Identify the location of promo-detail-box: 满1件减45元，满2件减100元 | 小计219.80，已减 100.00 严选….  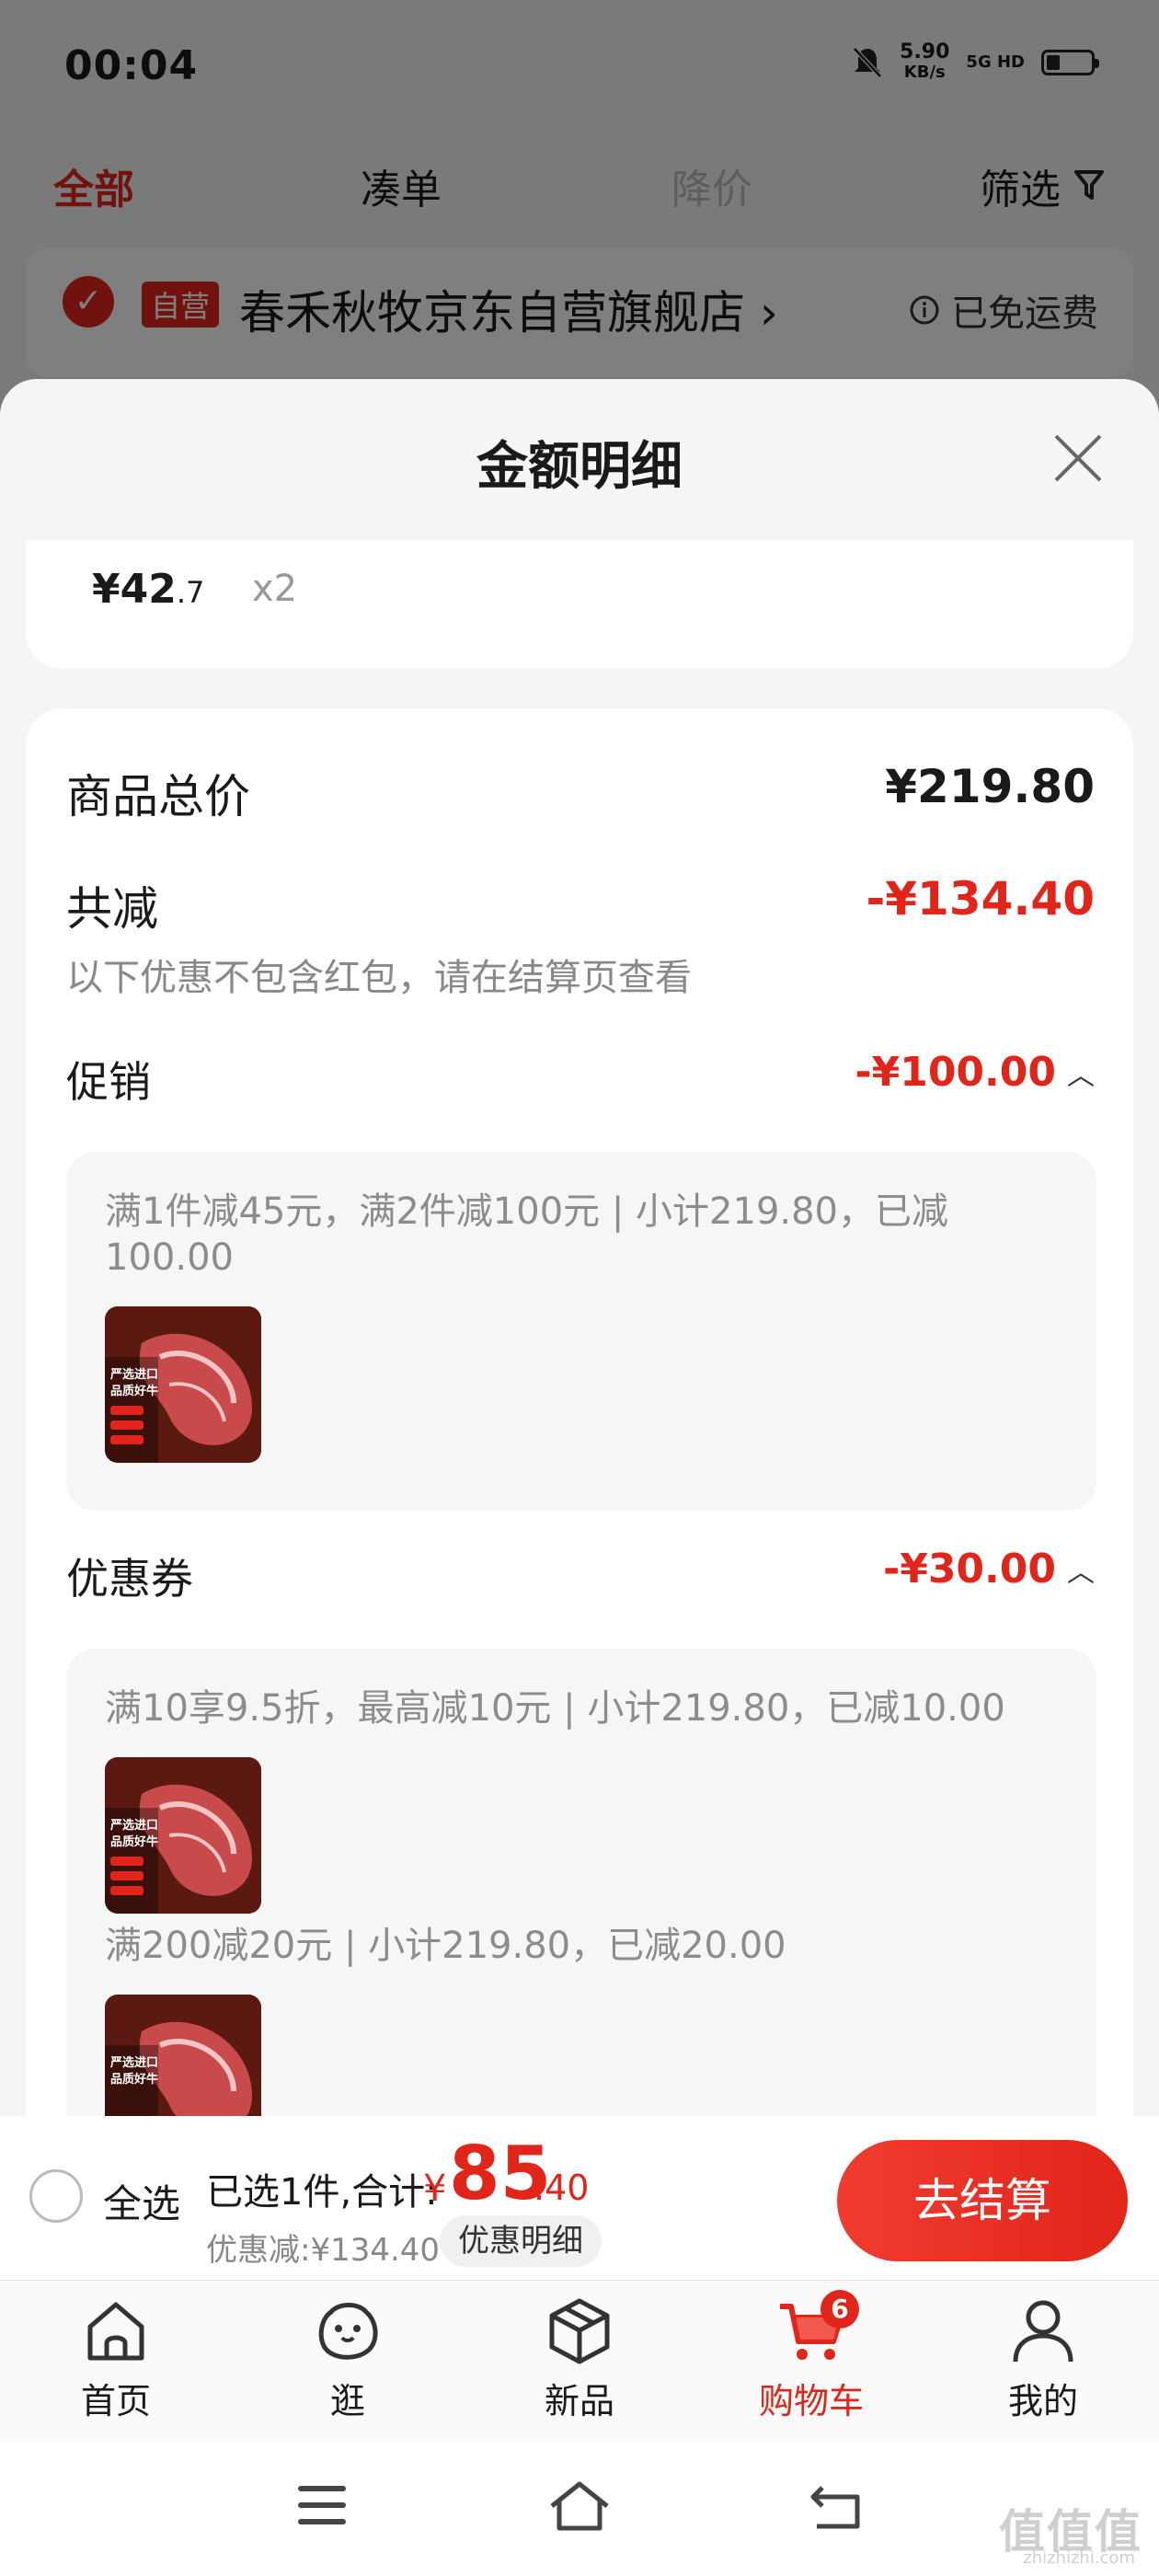
(581, 1331).